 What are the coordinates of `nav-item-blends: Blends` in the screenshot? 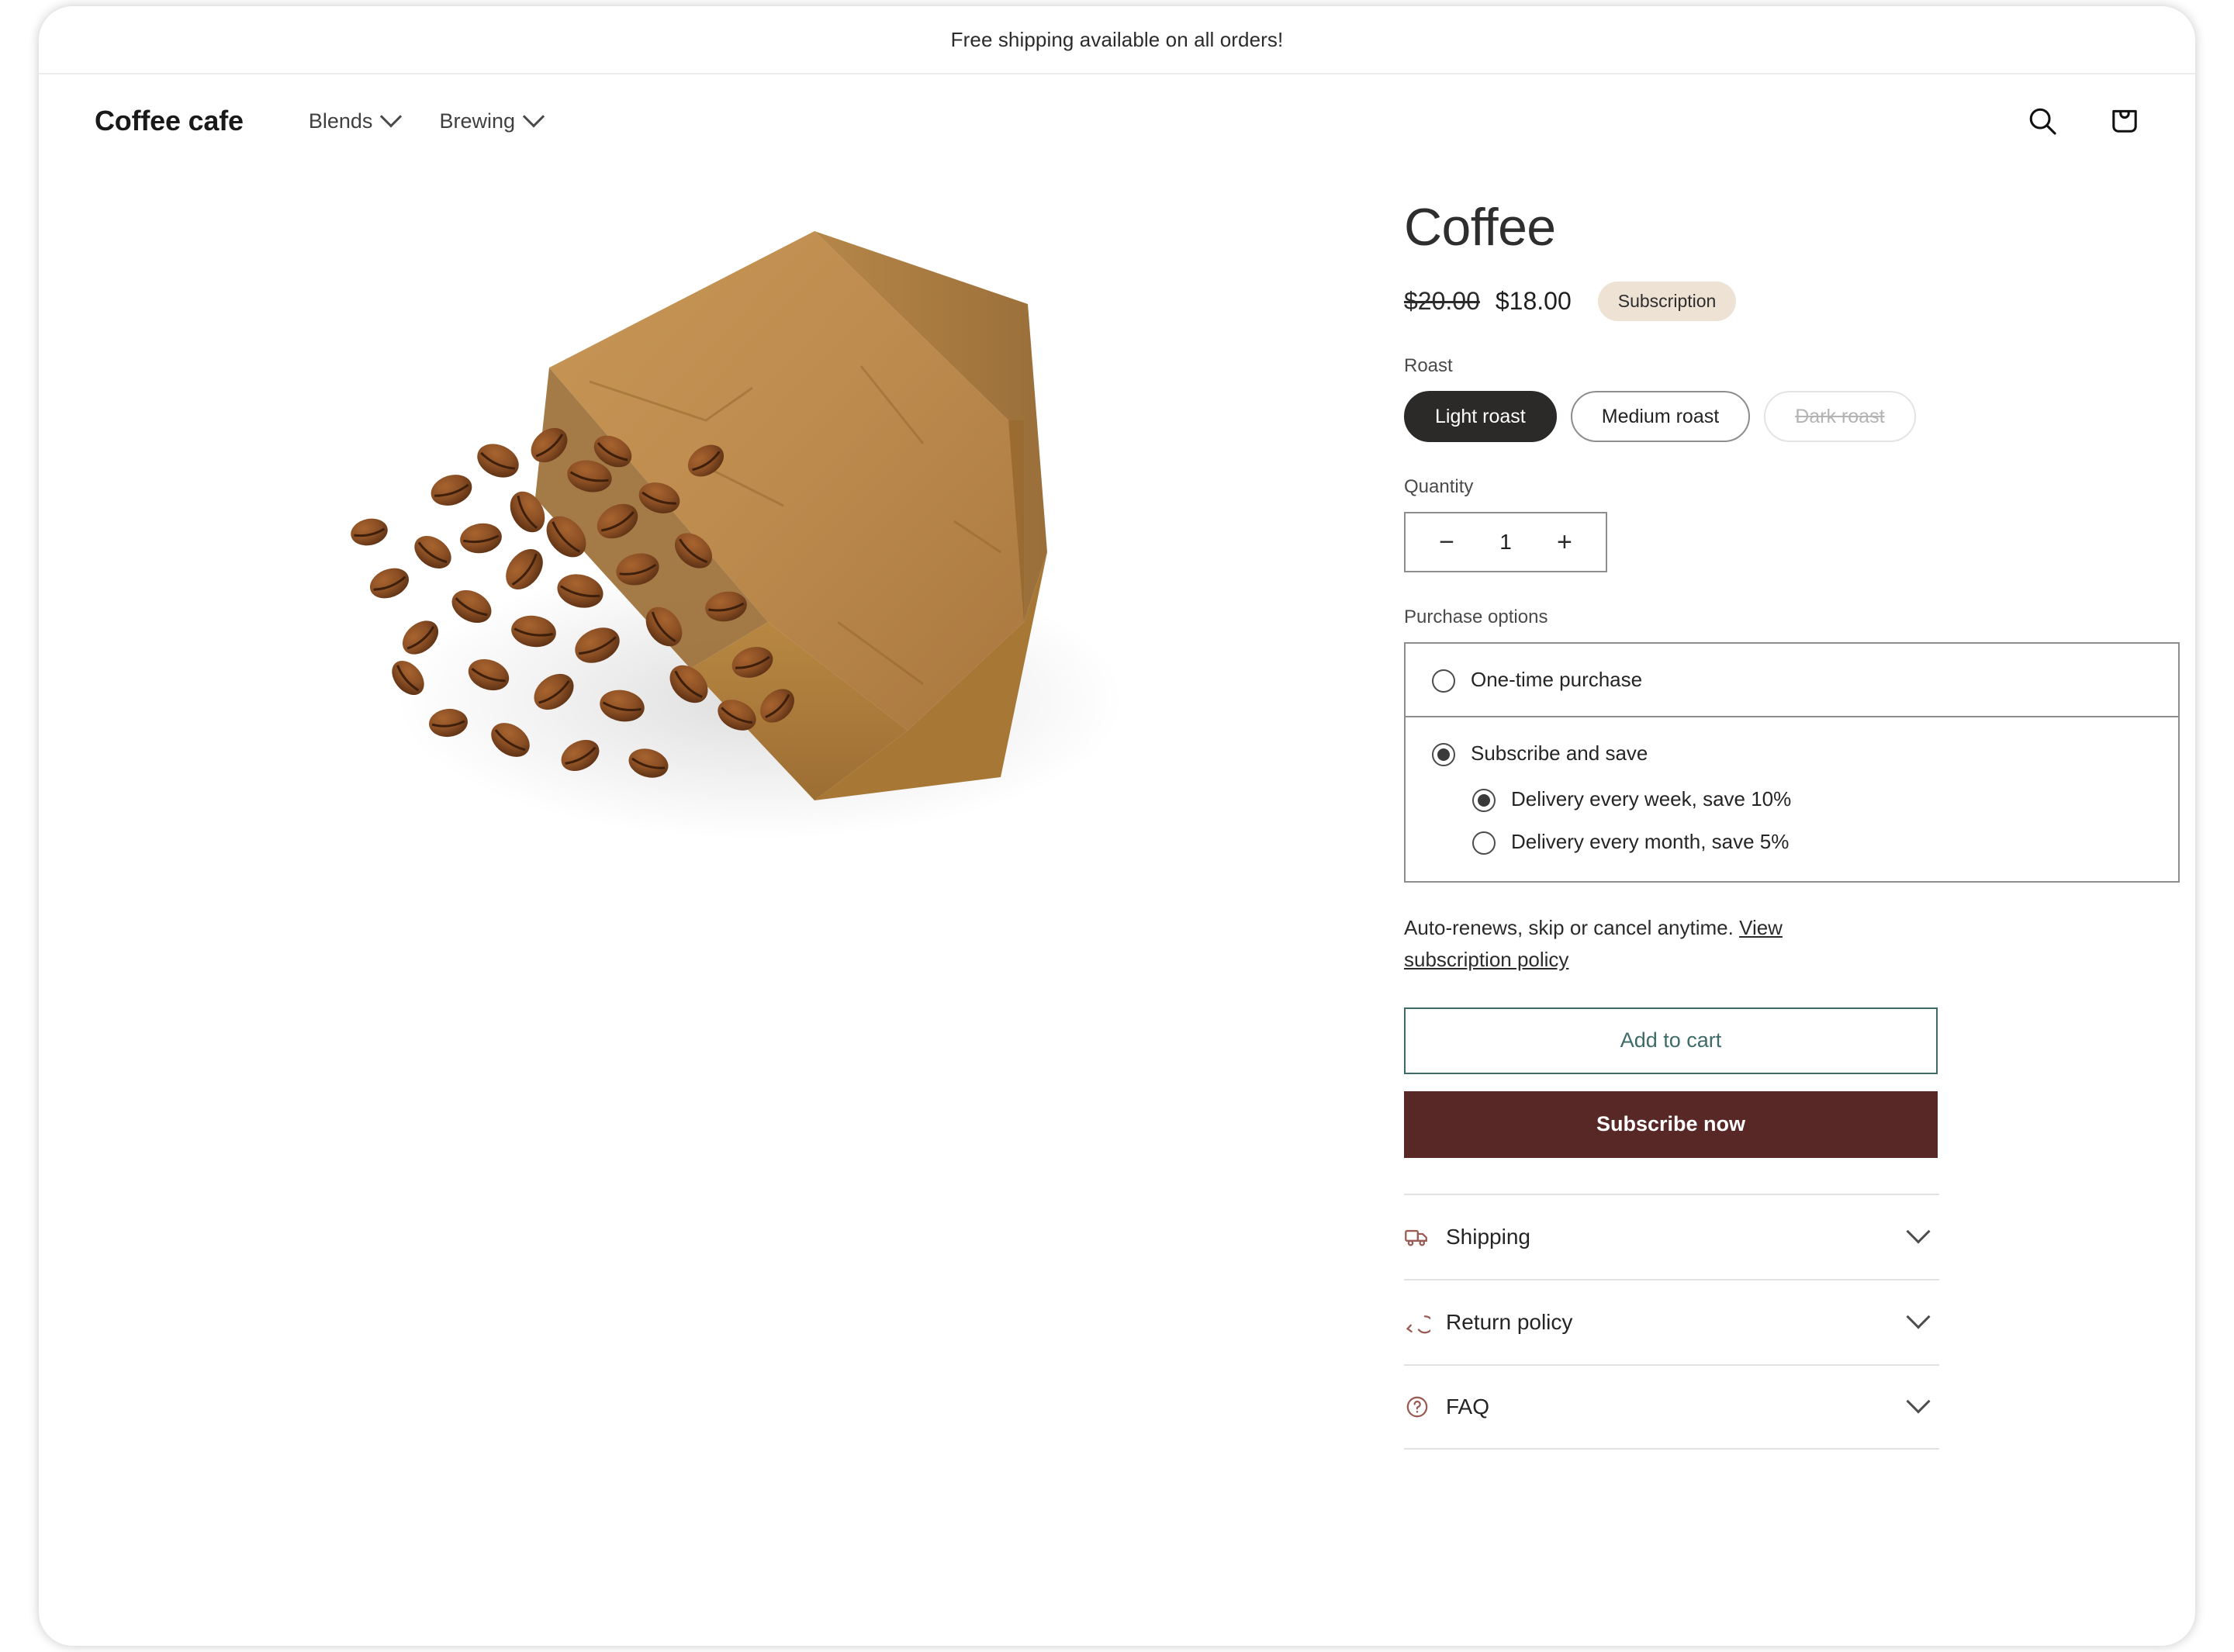 It's located at (356, 119).